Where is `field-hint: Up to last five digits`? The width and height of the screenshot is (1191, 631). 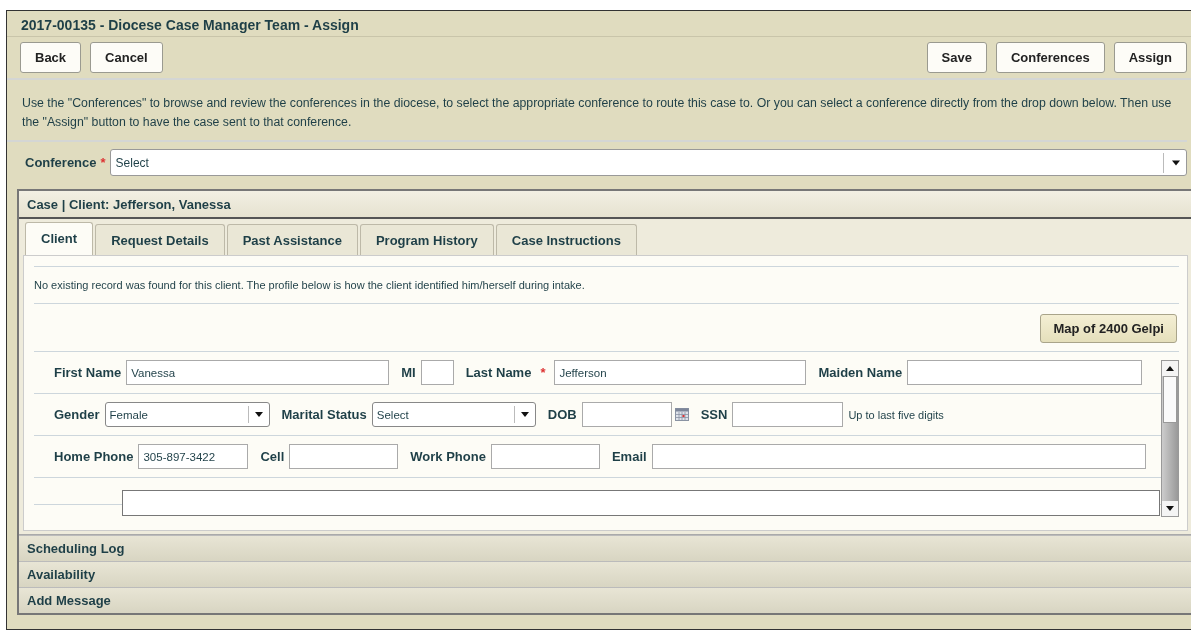
field-hint: Up to last five digits is located at coordinates (896, 414).